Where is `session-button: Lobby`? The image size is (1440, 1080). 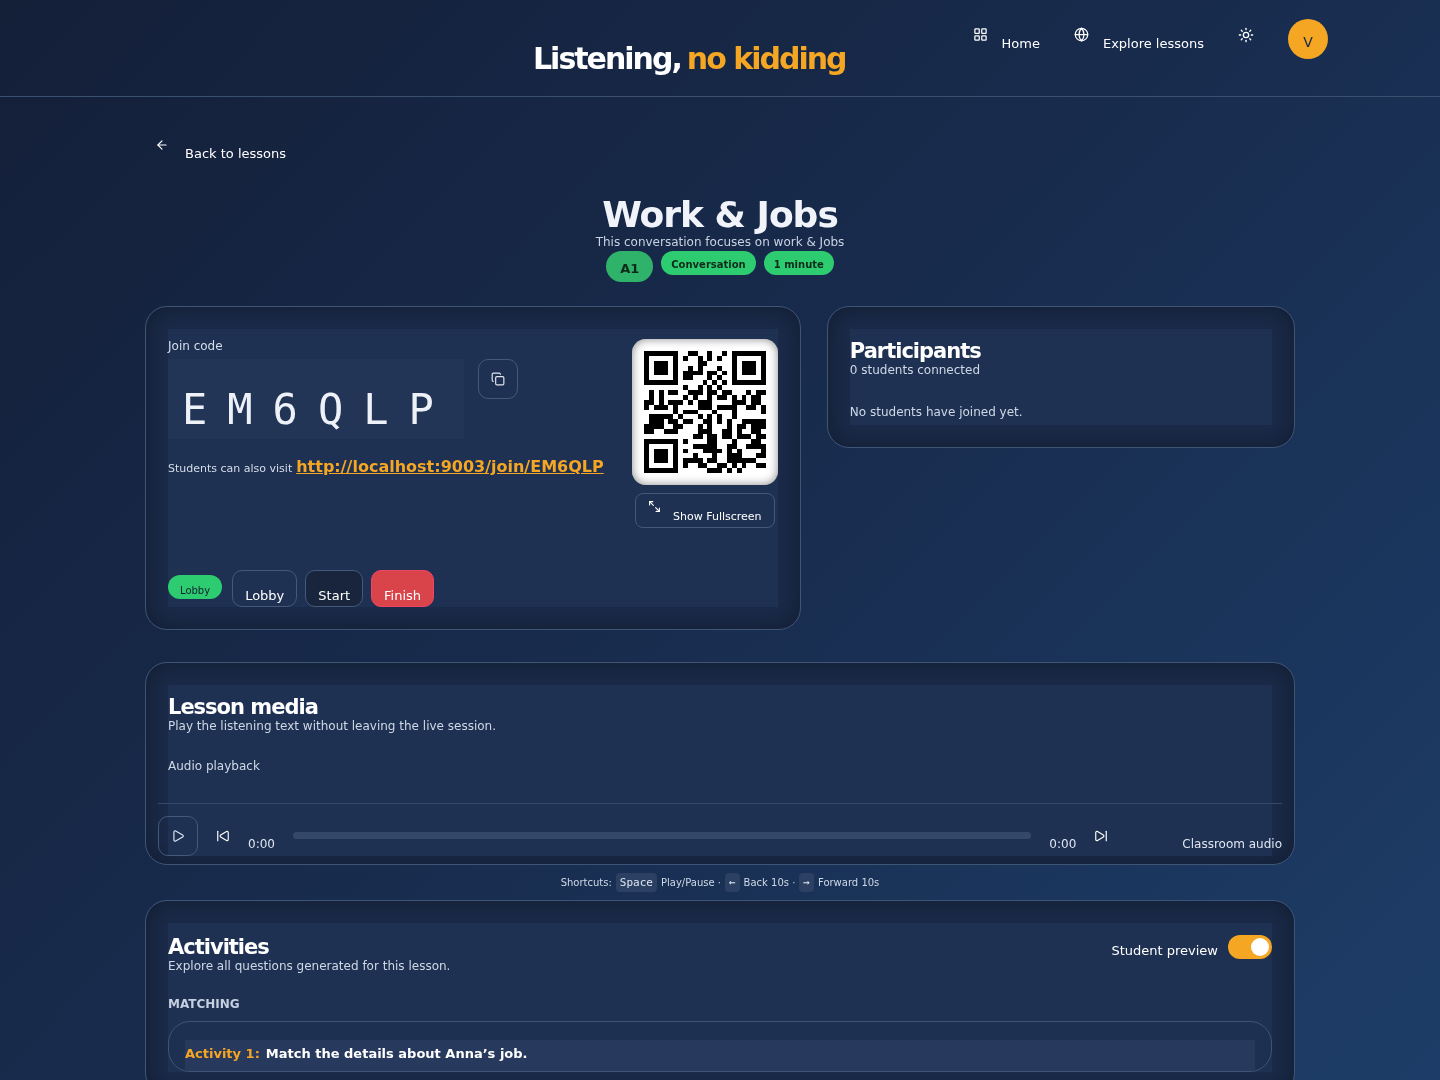
session-button: Lobby is located at coordinates (265, 588).